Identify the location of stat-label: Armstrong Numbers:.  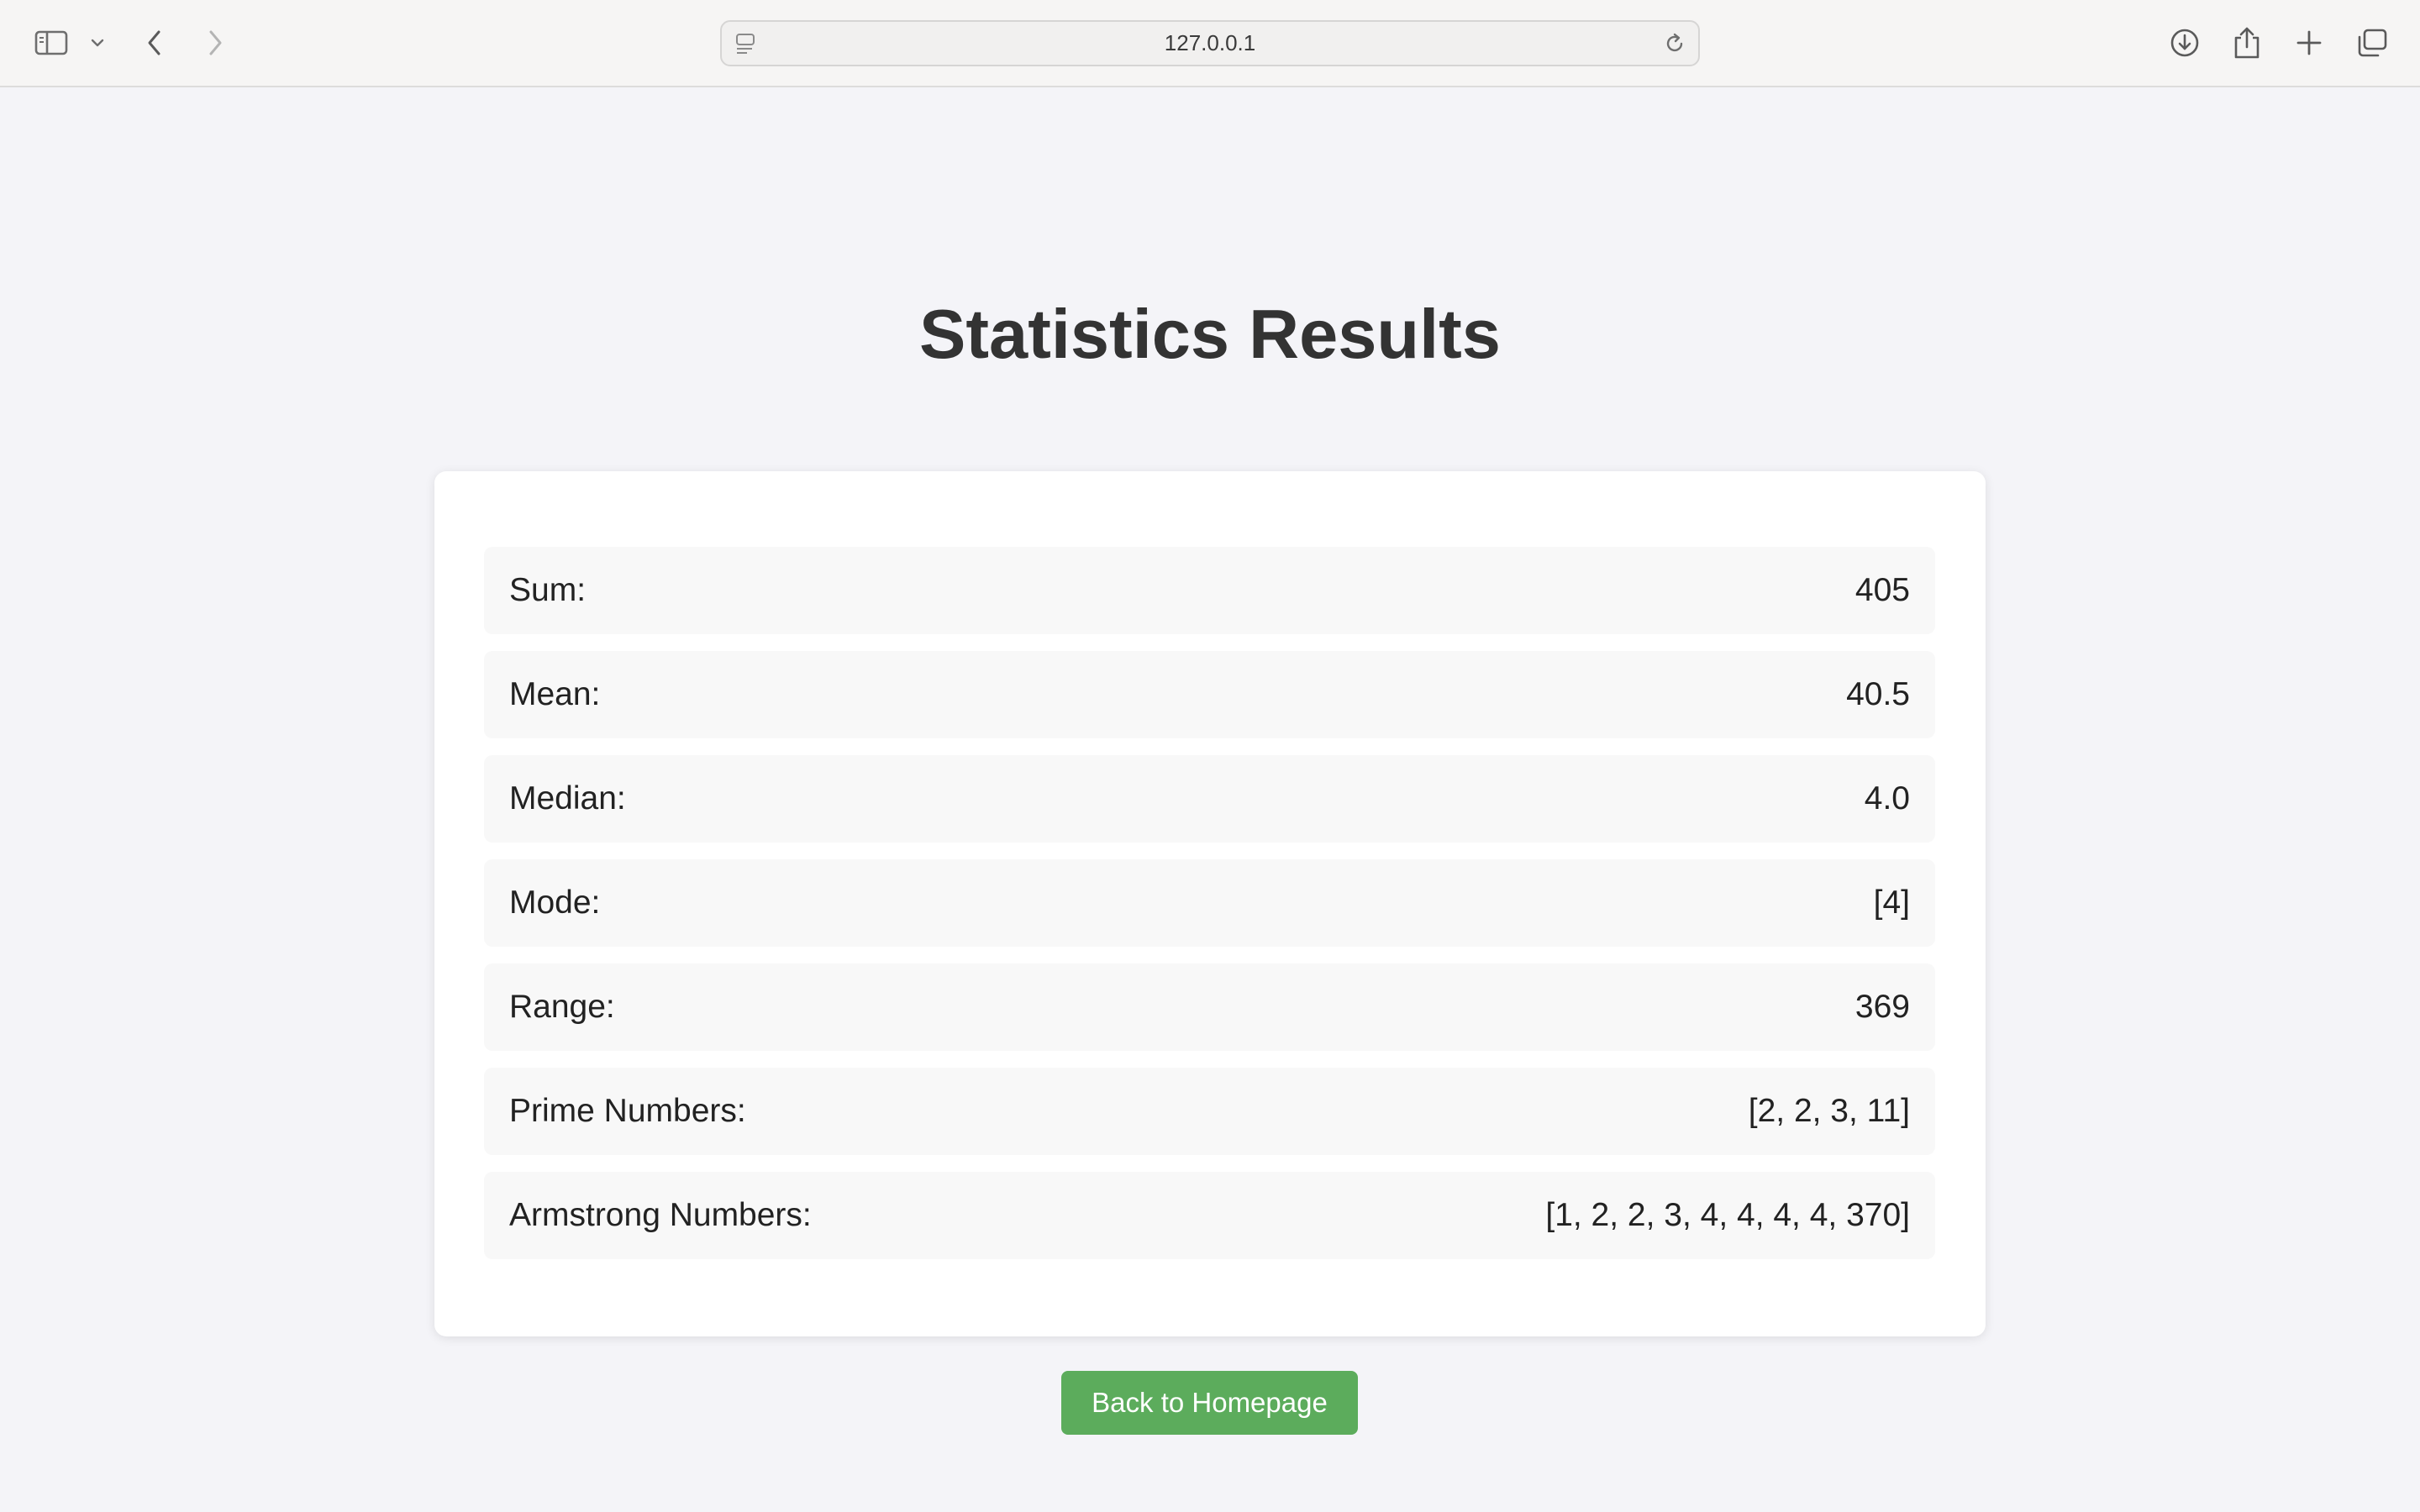
(660, 1215).